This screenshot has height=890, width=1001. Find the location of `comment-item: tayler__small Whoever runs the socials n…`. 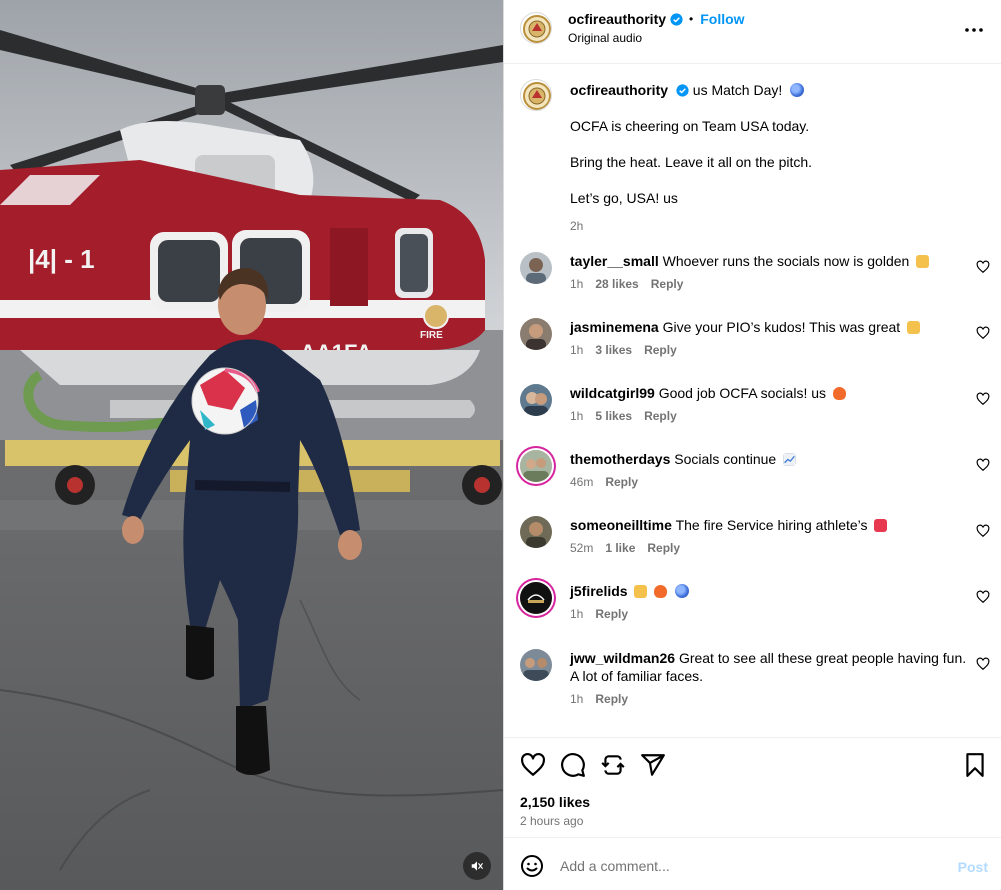

comment-item: tayler__small Whoever runs the socials n… is located at coordinates (752, 284).